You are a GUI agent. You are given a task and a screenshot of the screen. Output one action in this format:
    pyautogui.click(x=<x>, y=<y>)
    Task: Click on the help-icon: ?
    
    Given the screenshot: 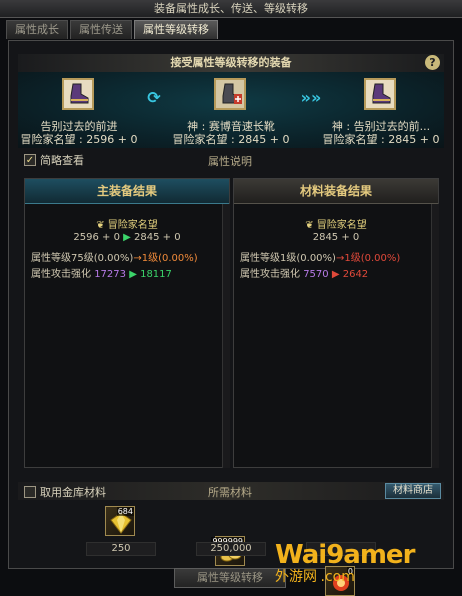 What is the action you would take?
    pyautogui.click(x=432, y=62)
    